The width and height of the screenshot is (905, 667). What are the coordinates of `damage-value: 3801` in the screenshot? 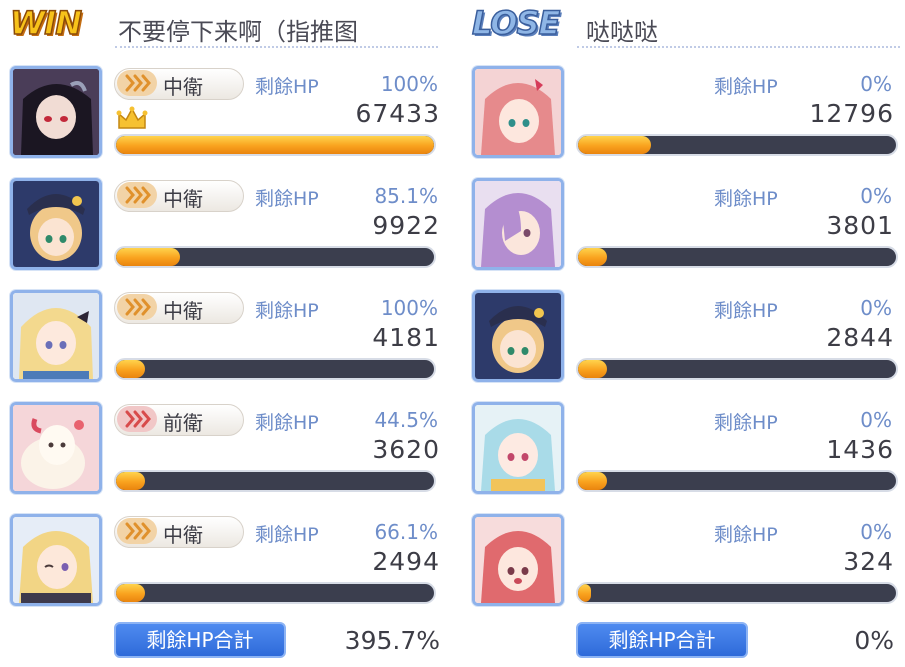 It's located at (860, 225).